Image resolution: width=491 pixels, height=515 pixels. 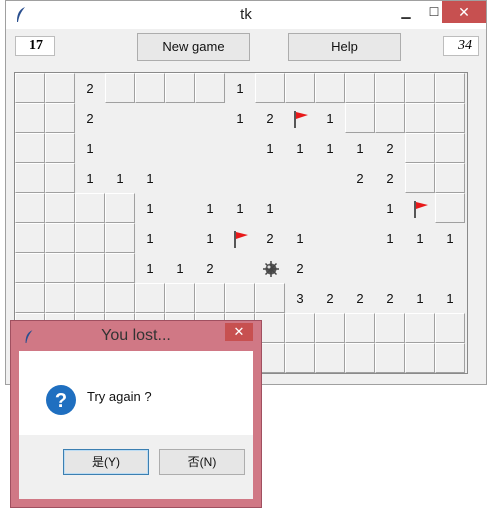 What do you see at coordinates (464, 12) in the screenshot?
I see `close-button: ✕` at bounding box center [464, 12].